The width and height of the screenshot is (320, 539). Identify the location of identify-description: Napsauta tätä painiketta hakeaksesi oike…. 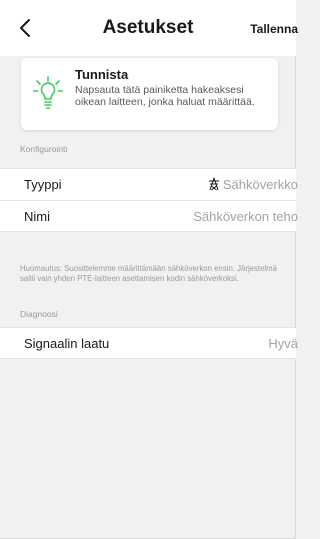
(165, 96).